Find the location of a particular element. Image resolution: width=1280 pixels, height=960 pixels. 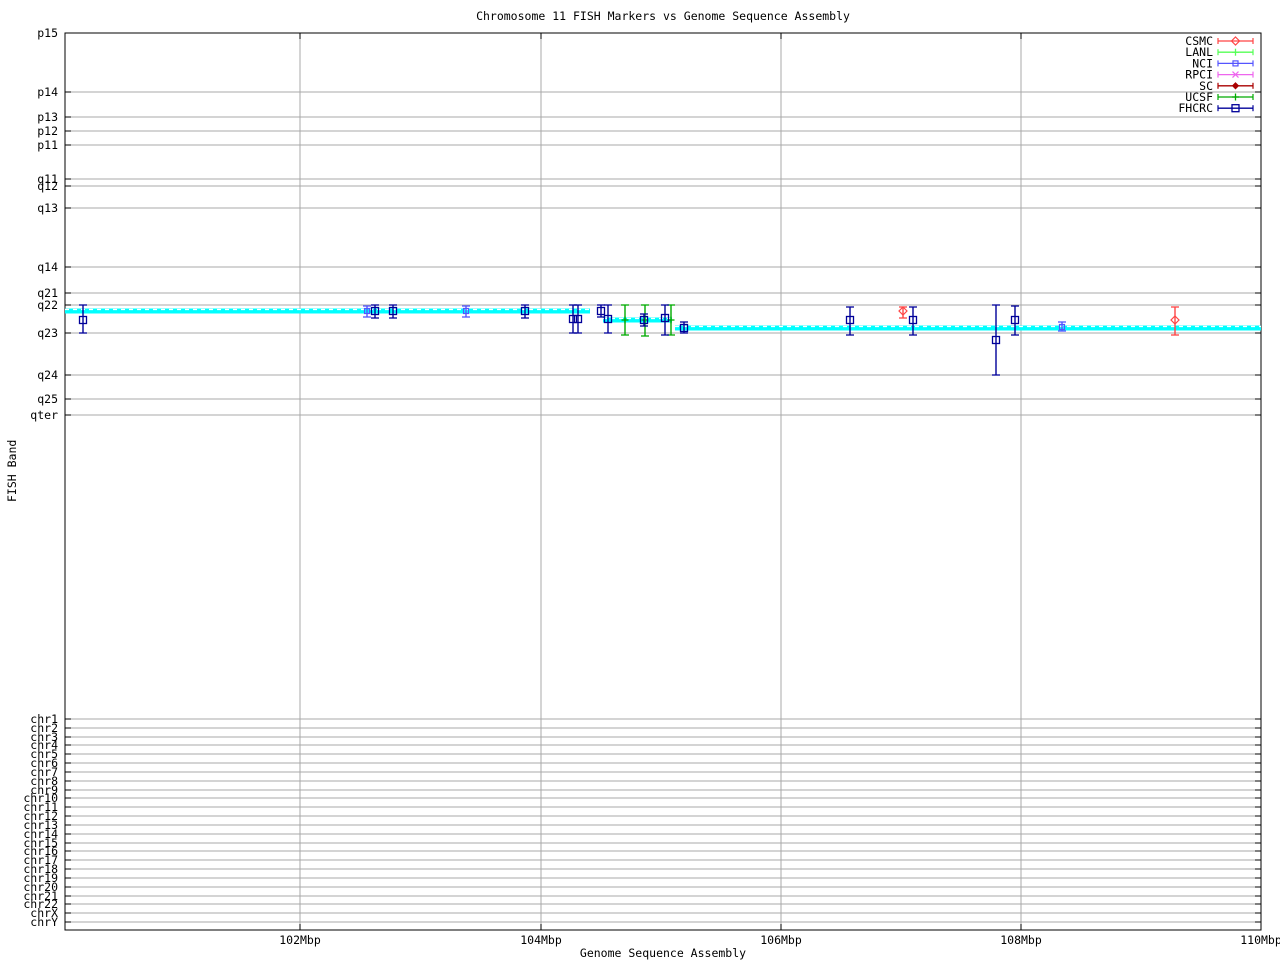

x-tick-label: 106Mbp is located at coordinates (781, 940).